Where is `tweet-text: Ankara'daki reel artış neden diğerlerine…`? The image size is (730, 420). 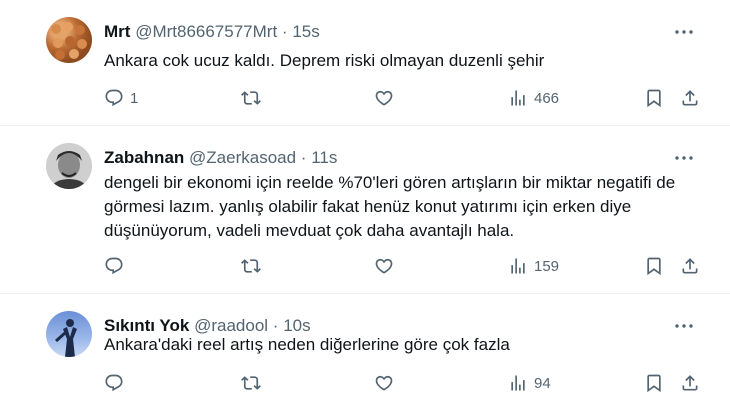
tweet-text: Ankara'daki reel artış neden diğerlerine… is located at coordinates (307, 344).